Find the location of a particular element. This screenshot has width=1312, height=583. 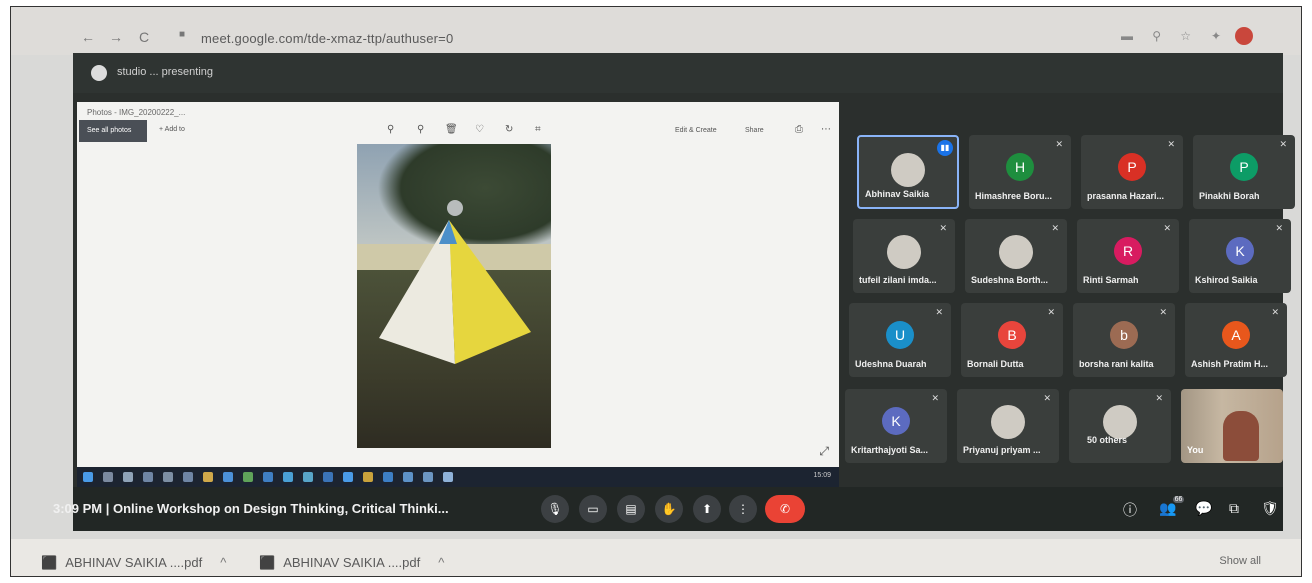

file-explorer-icon is located at coordinates (208, 477).